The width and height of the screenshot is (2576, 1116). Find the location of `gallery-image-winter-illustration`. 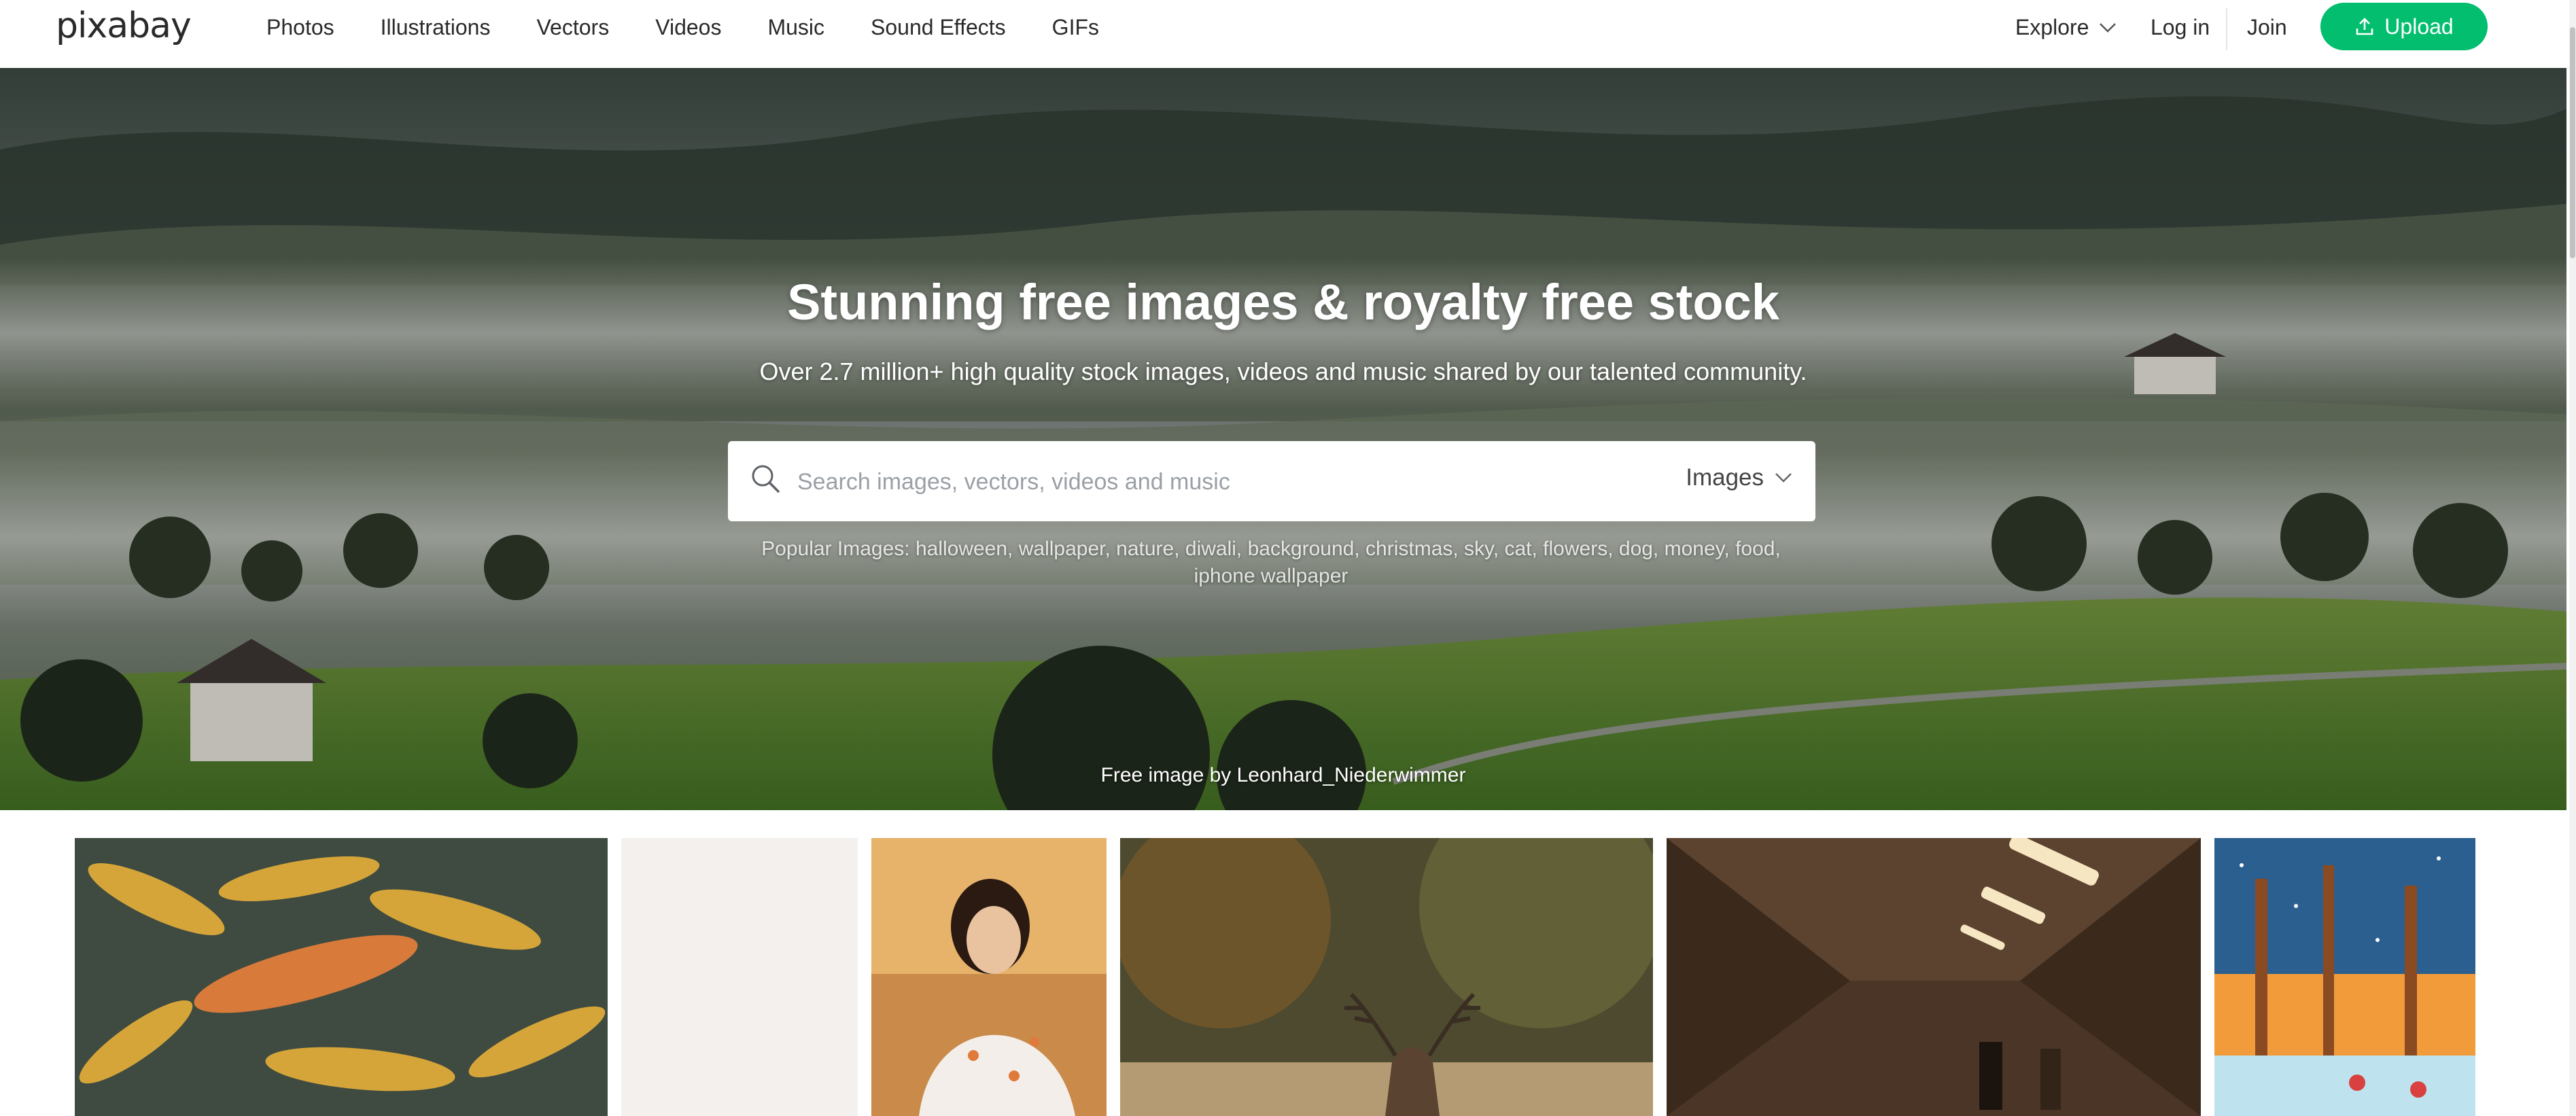

gallery-image-winter-illustration is located at coordinates (2344, 977).